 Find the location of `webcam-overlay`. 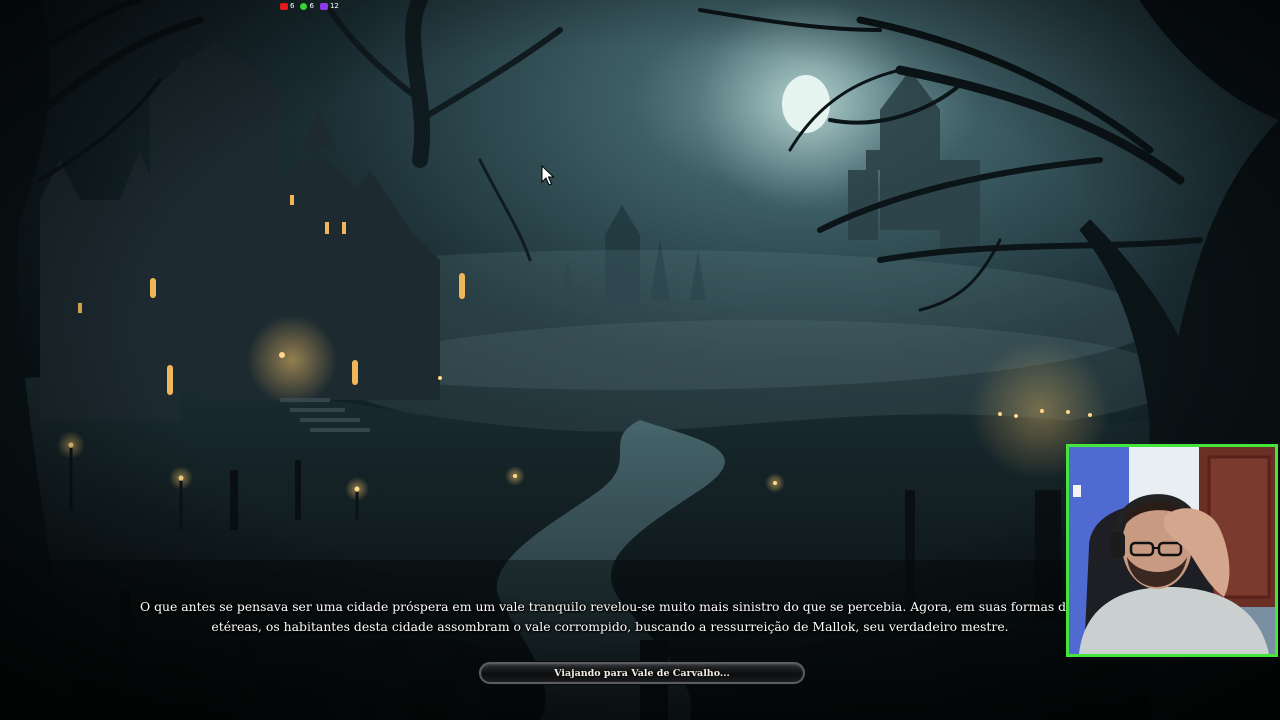

webcam-overlay is located at coordinates (1172, 550).